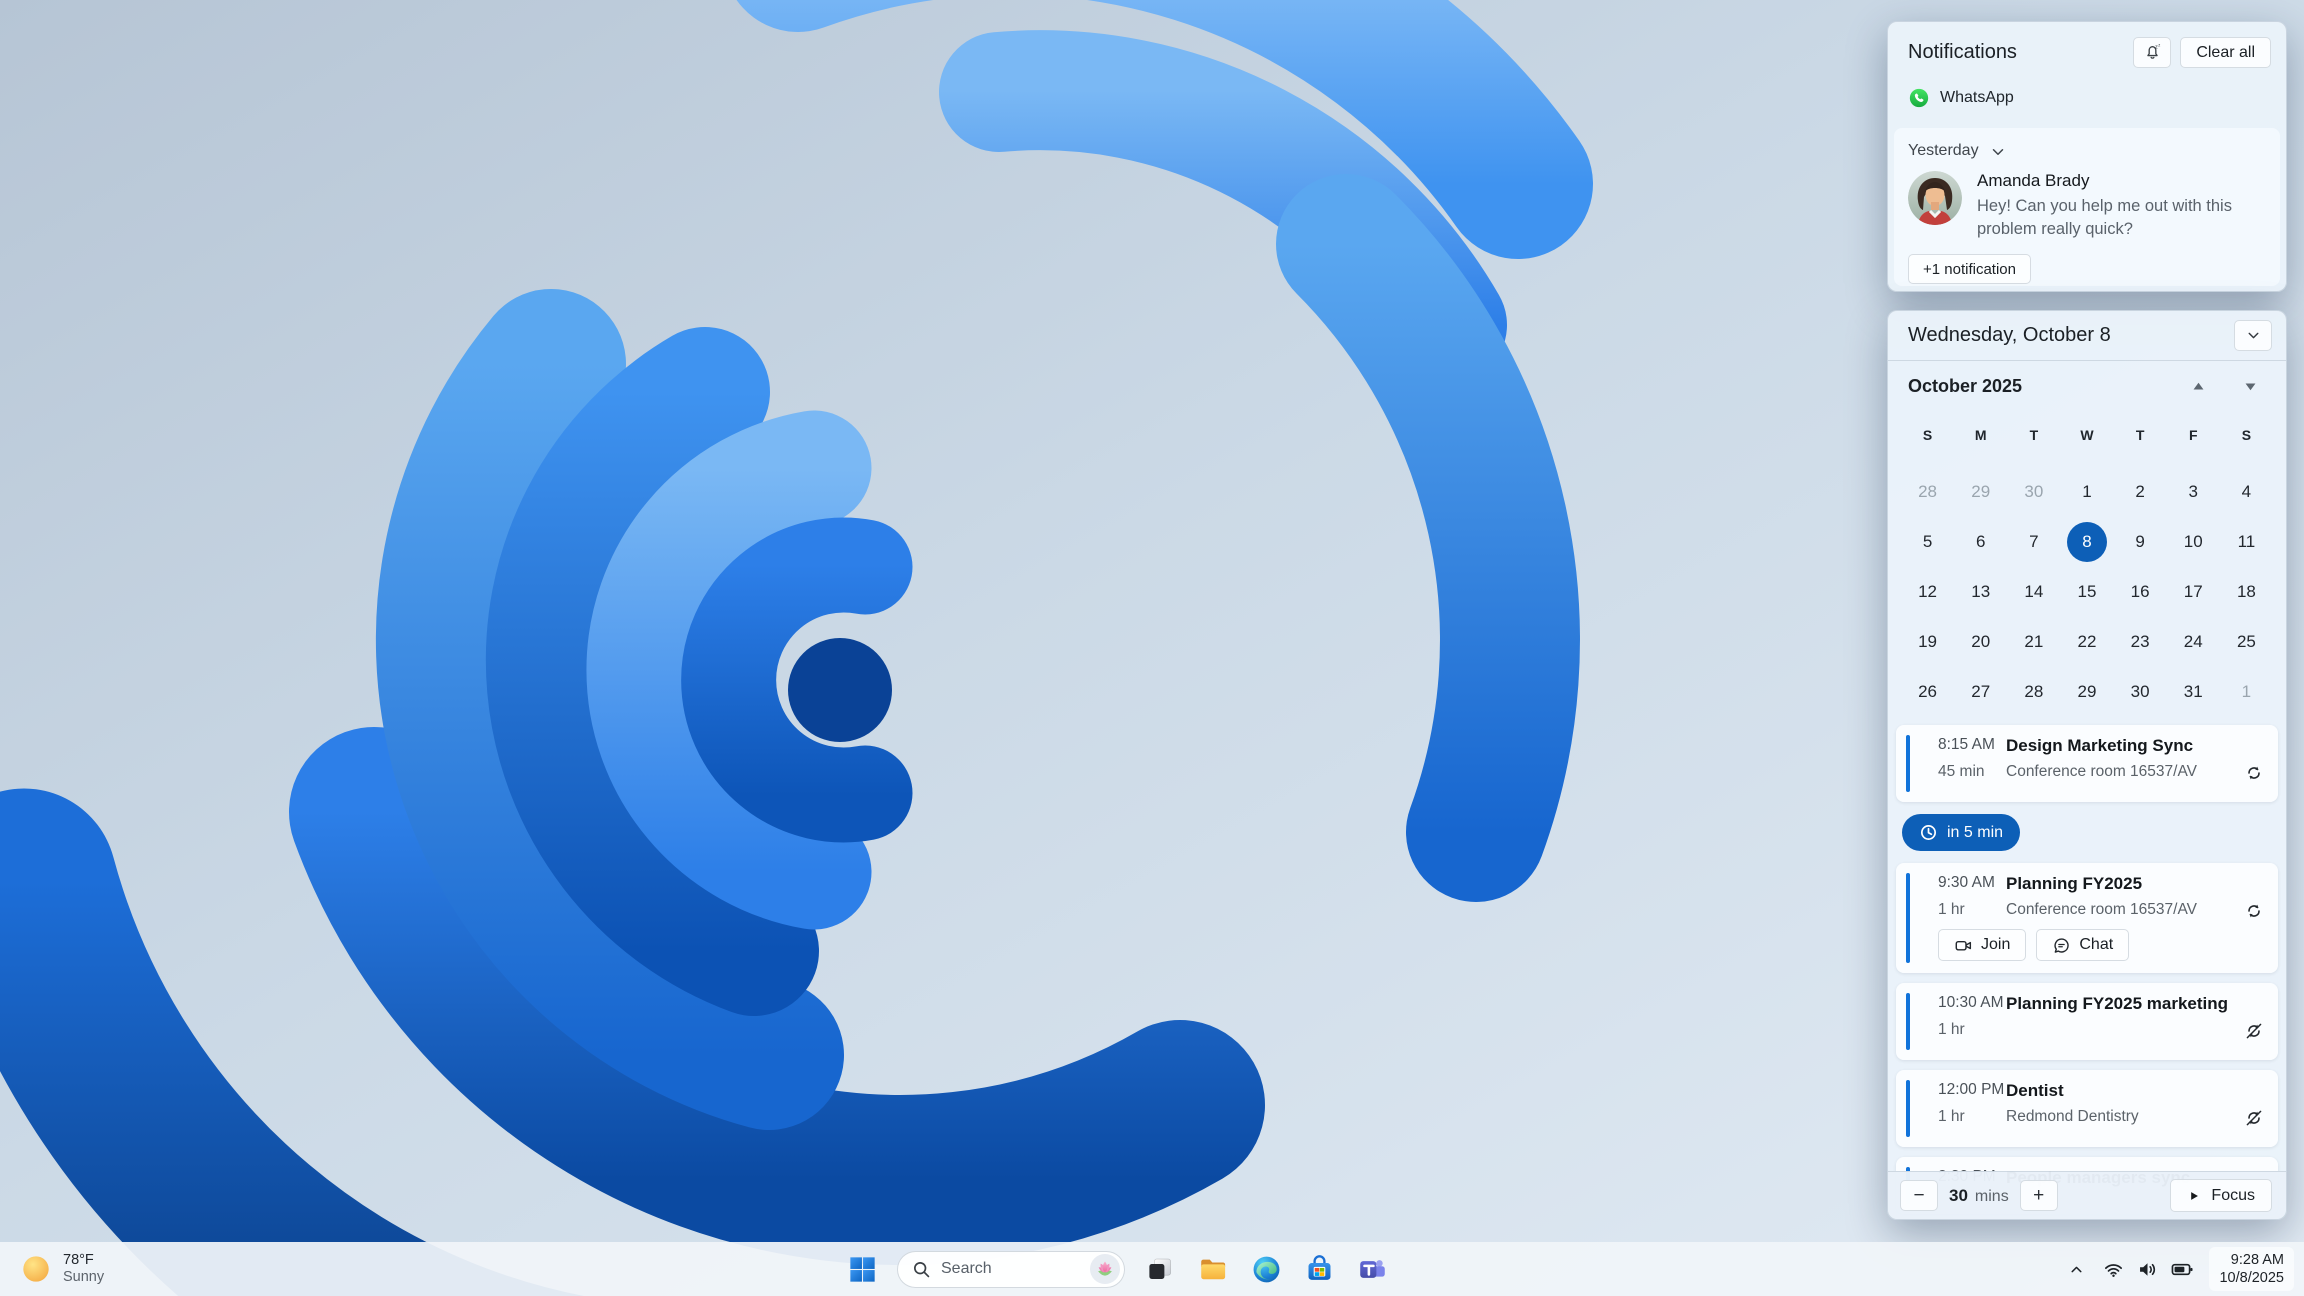 Image resolution: width=2304 pixels, height=1296 pixels. I want to click on file-explorer-button, so click(1213, 1269).